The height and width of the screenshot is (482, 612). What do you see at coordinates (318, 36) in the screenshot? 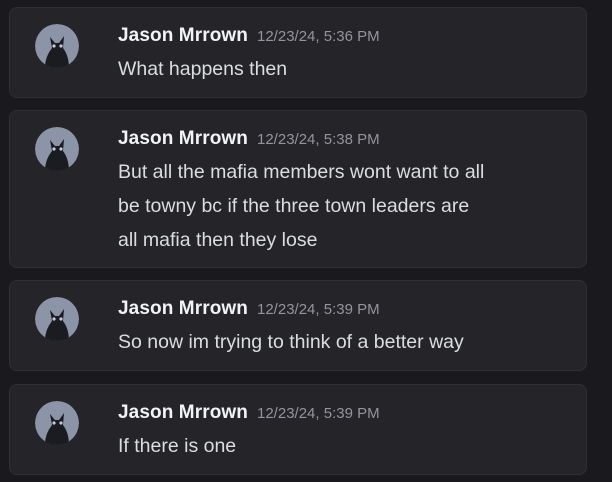
I see `timestamp: 12/23/24, 5:36 PM` at bounding box center [318, 36].